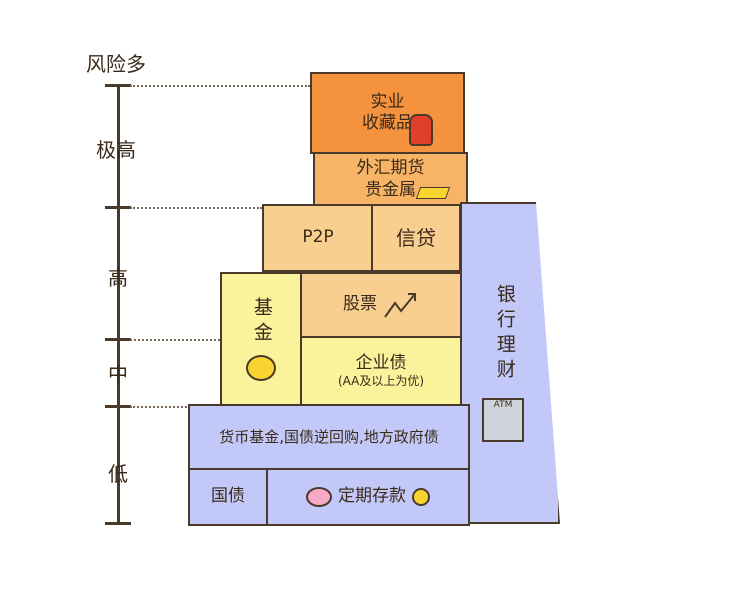 The image size is (750, 599). Describe the element at coordinates (400, 305) in the screenshot. I see `trend-up-icon` at that location.